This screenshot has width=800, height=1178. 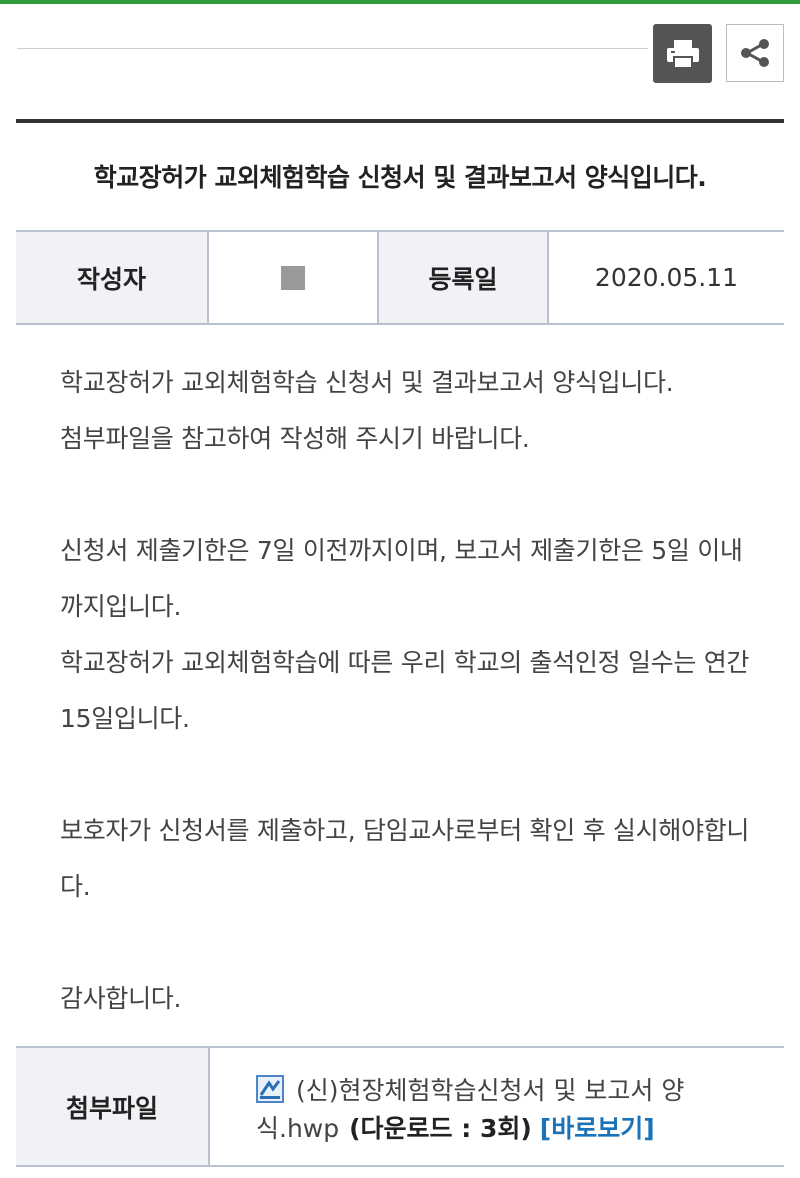 I want to click on top-accent-bar, so click(x=400, y=2).